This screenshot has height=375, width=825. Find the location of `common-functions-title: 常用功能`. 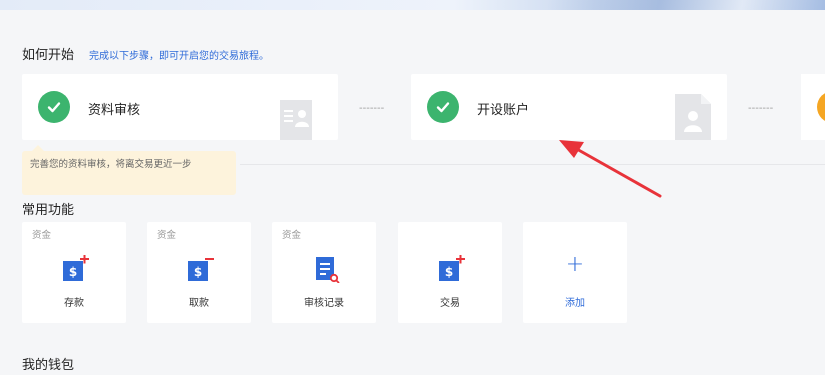

common-functions-title: 常用功能 is located at coordinates (48, 210).